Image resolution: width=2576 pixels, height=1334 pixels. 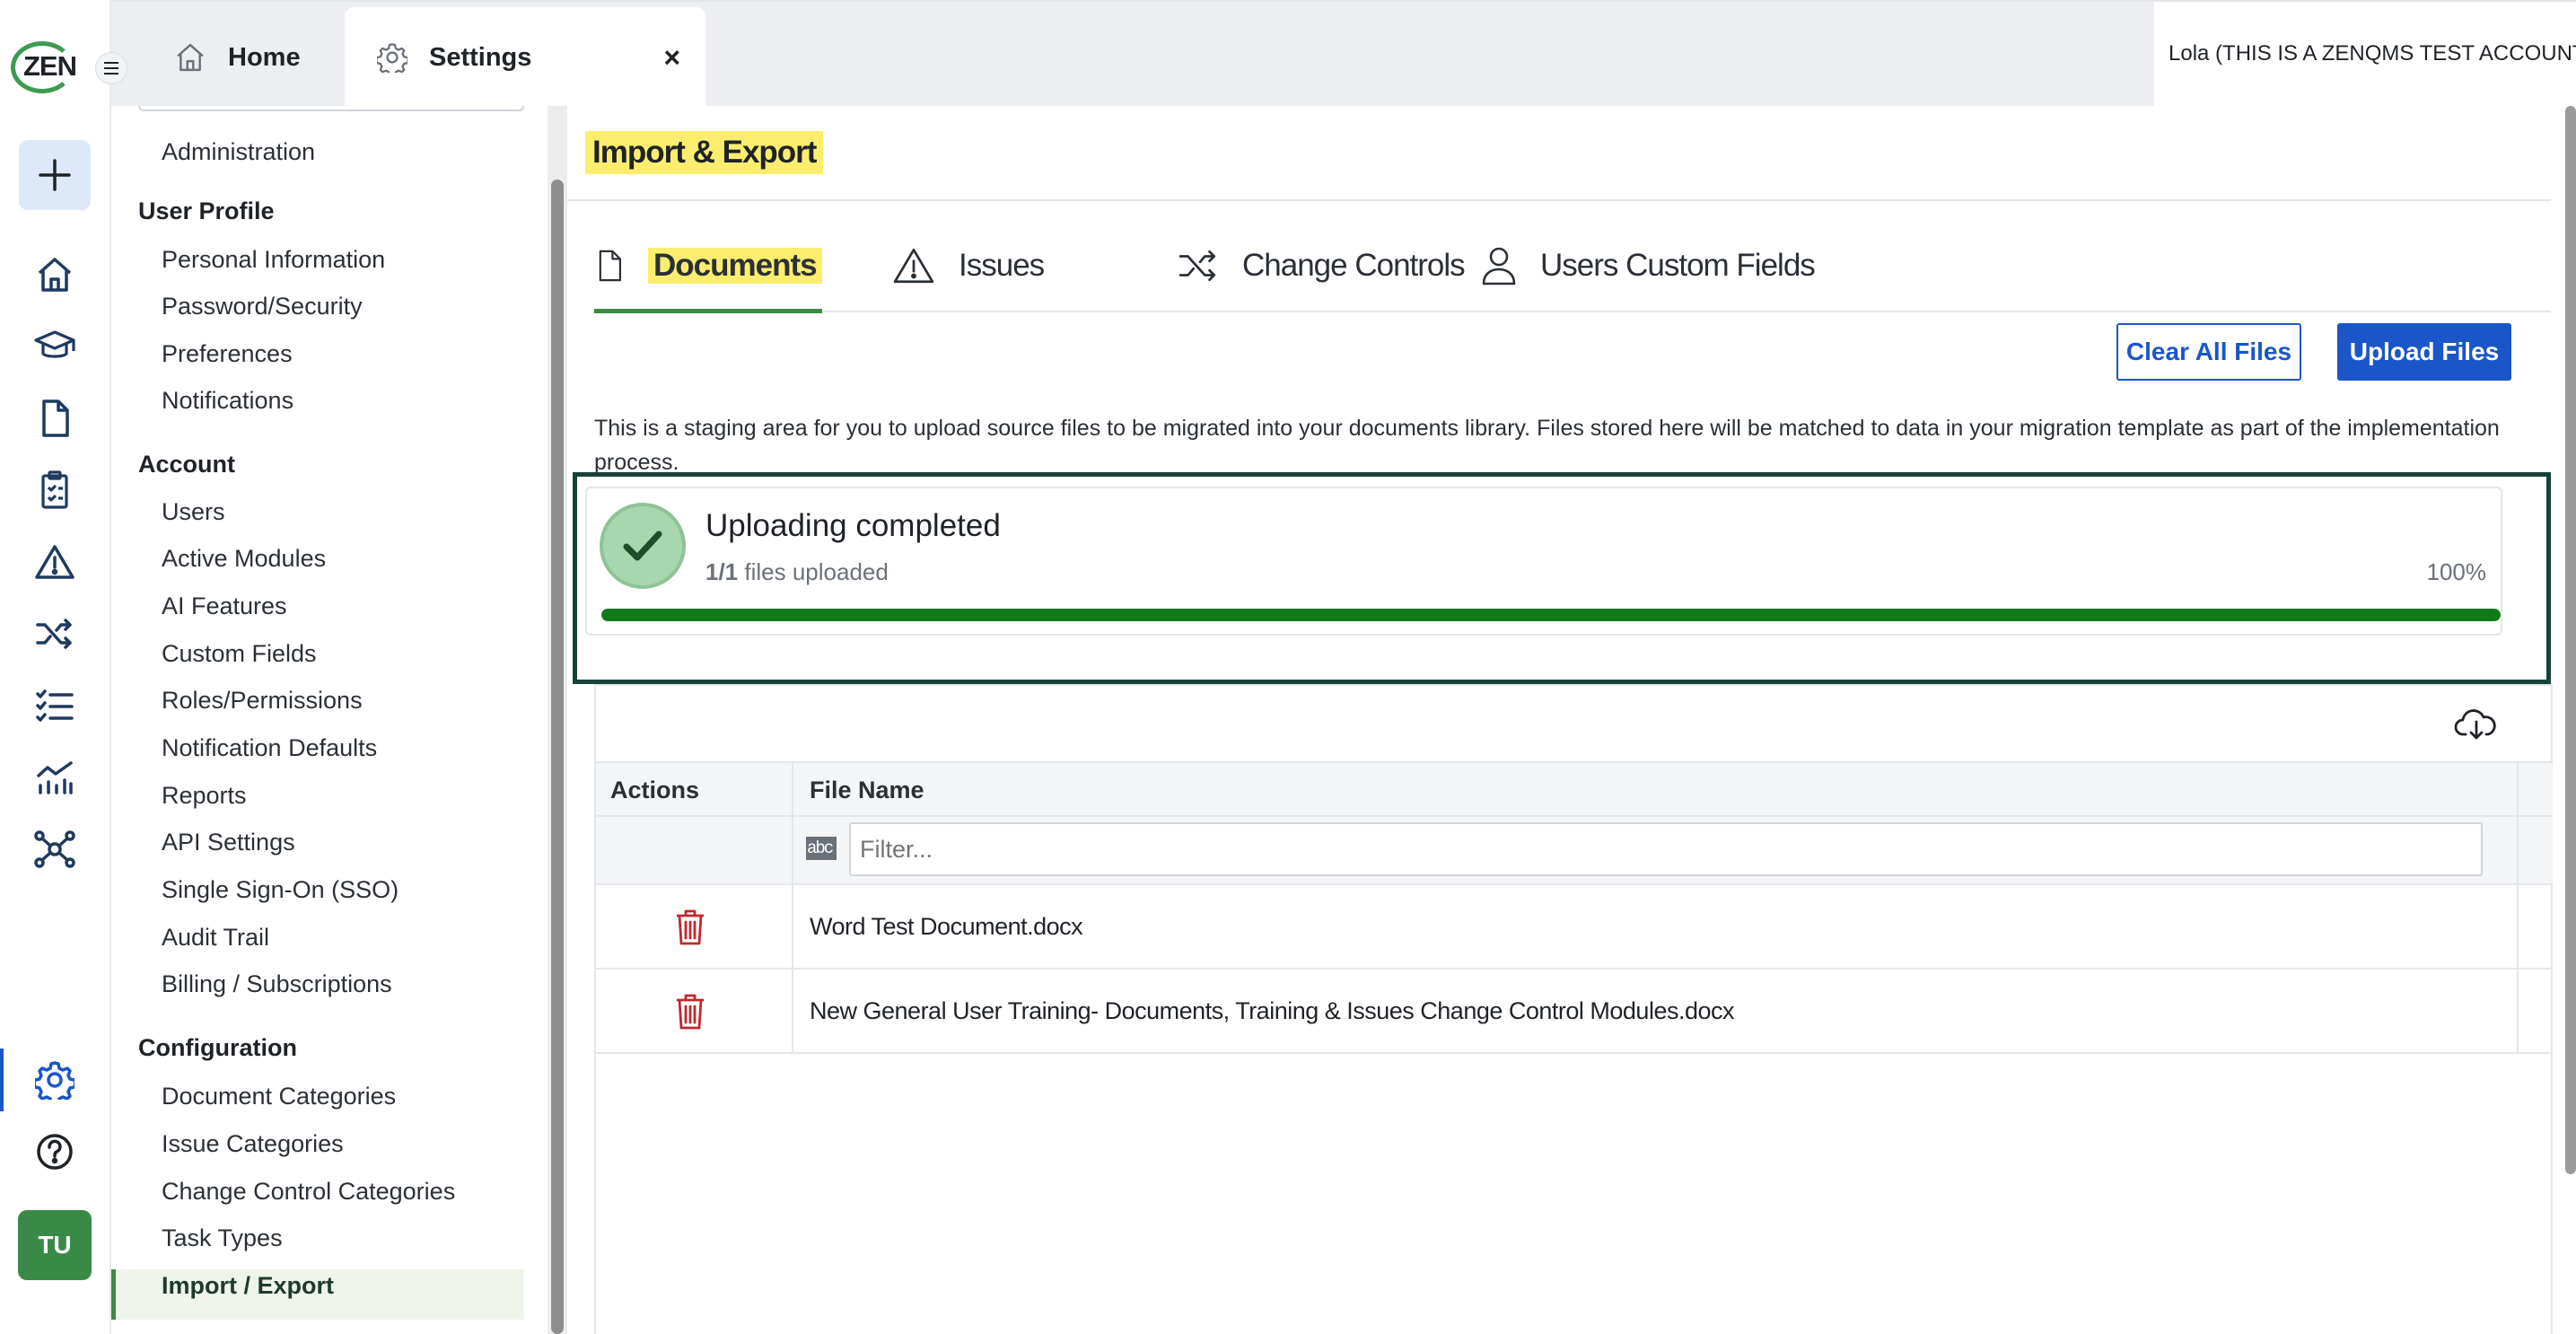 I want to click on clear-all-files-button: Clear All Files, so click(x=2208, y=352).